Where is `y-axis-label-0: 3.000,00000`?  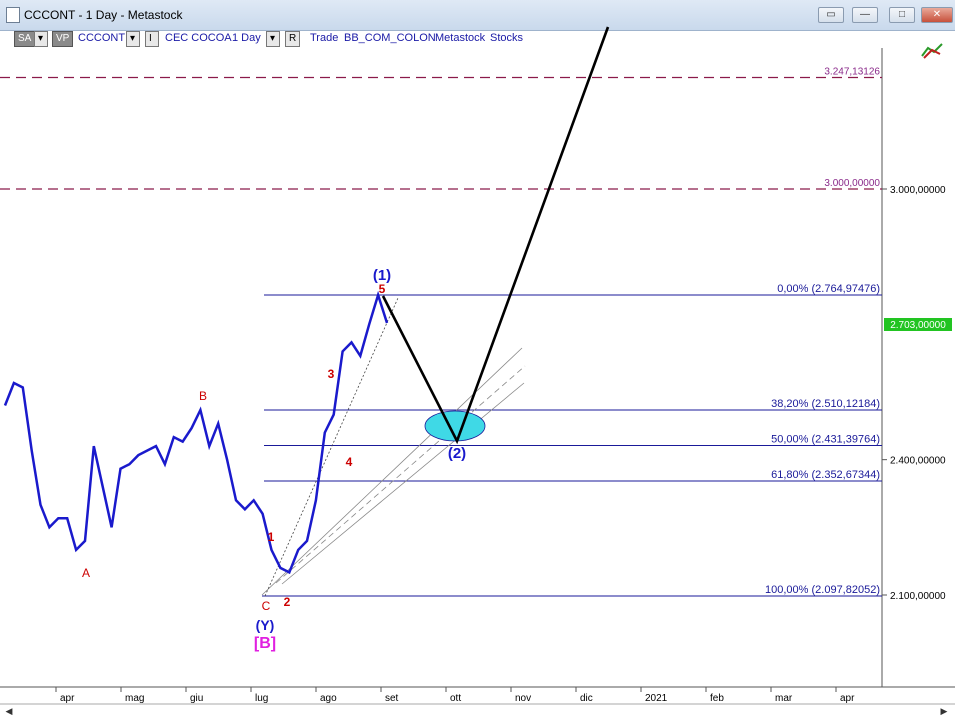
y-axis-label-0: 3.000,00000 is located at coordinates (918, 190).